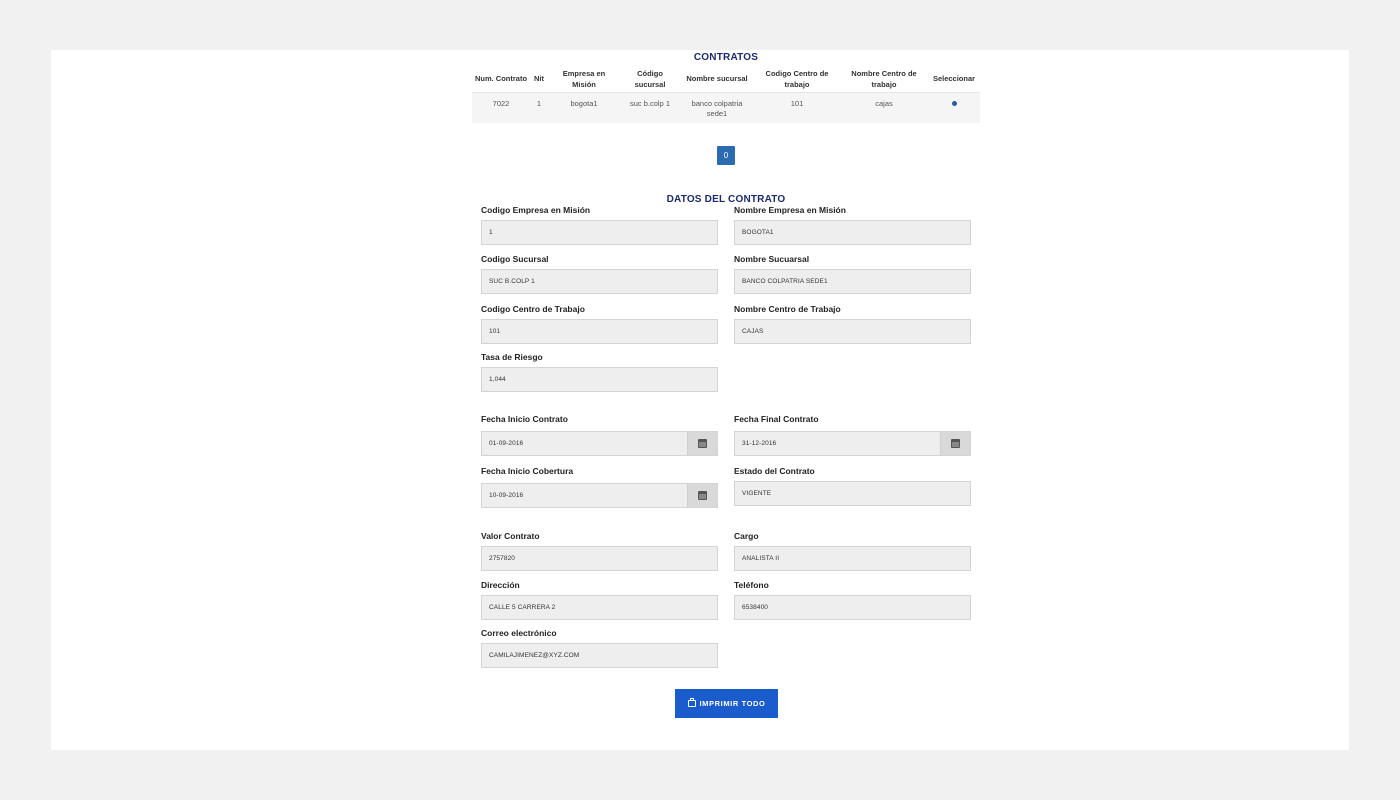  Describe the element at coordinates (506, 443) in the screenshot. I see `fecha-inicio-contrato-value: 01-09-2016` at that location.